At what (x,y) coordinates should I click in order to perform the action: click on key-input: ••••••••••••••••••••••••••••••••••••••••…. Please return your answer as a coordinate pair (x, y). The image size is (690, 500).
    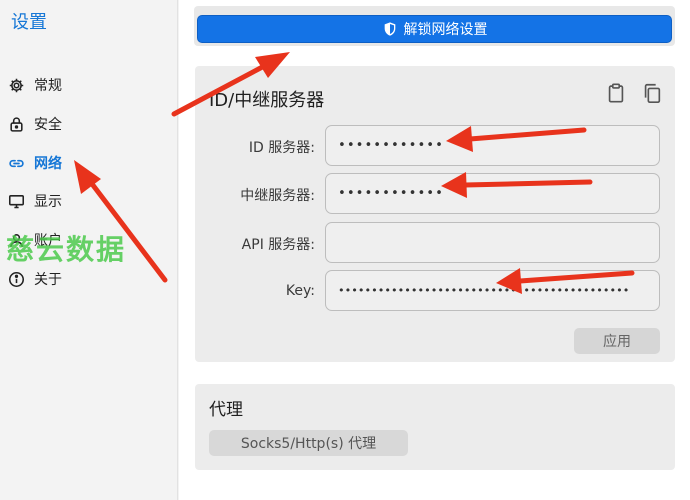
    Looking at the image, I should click on (492, 290).